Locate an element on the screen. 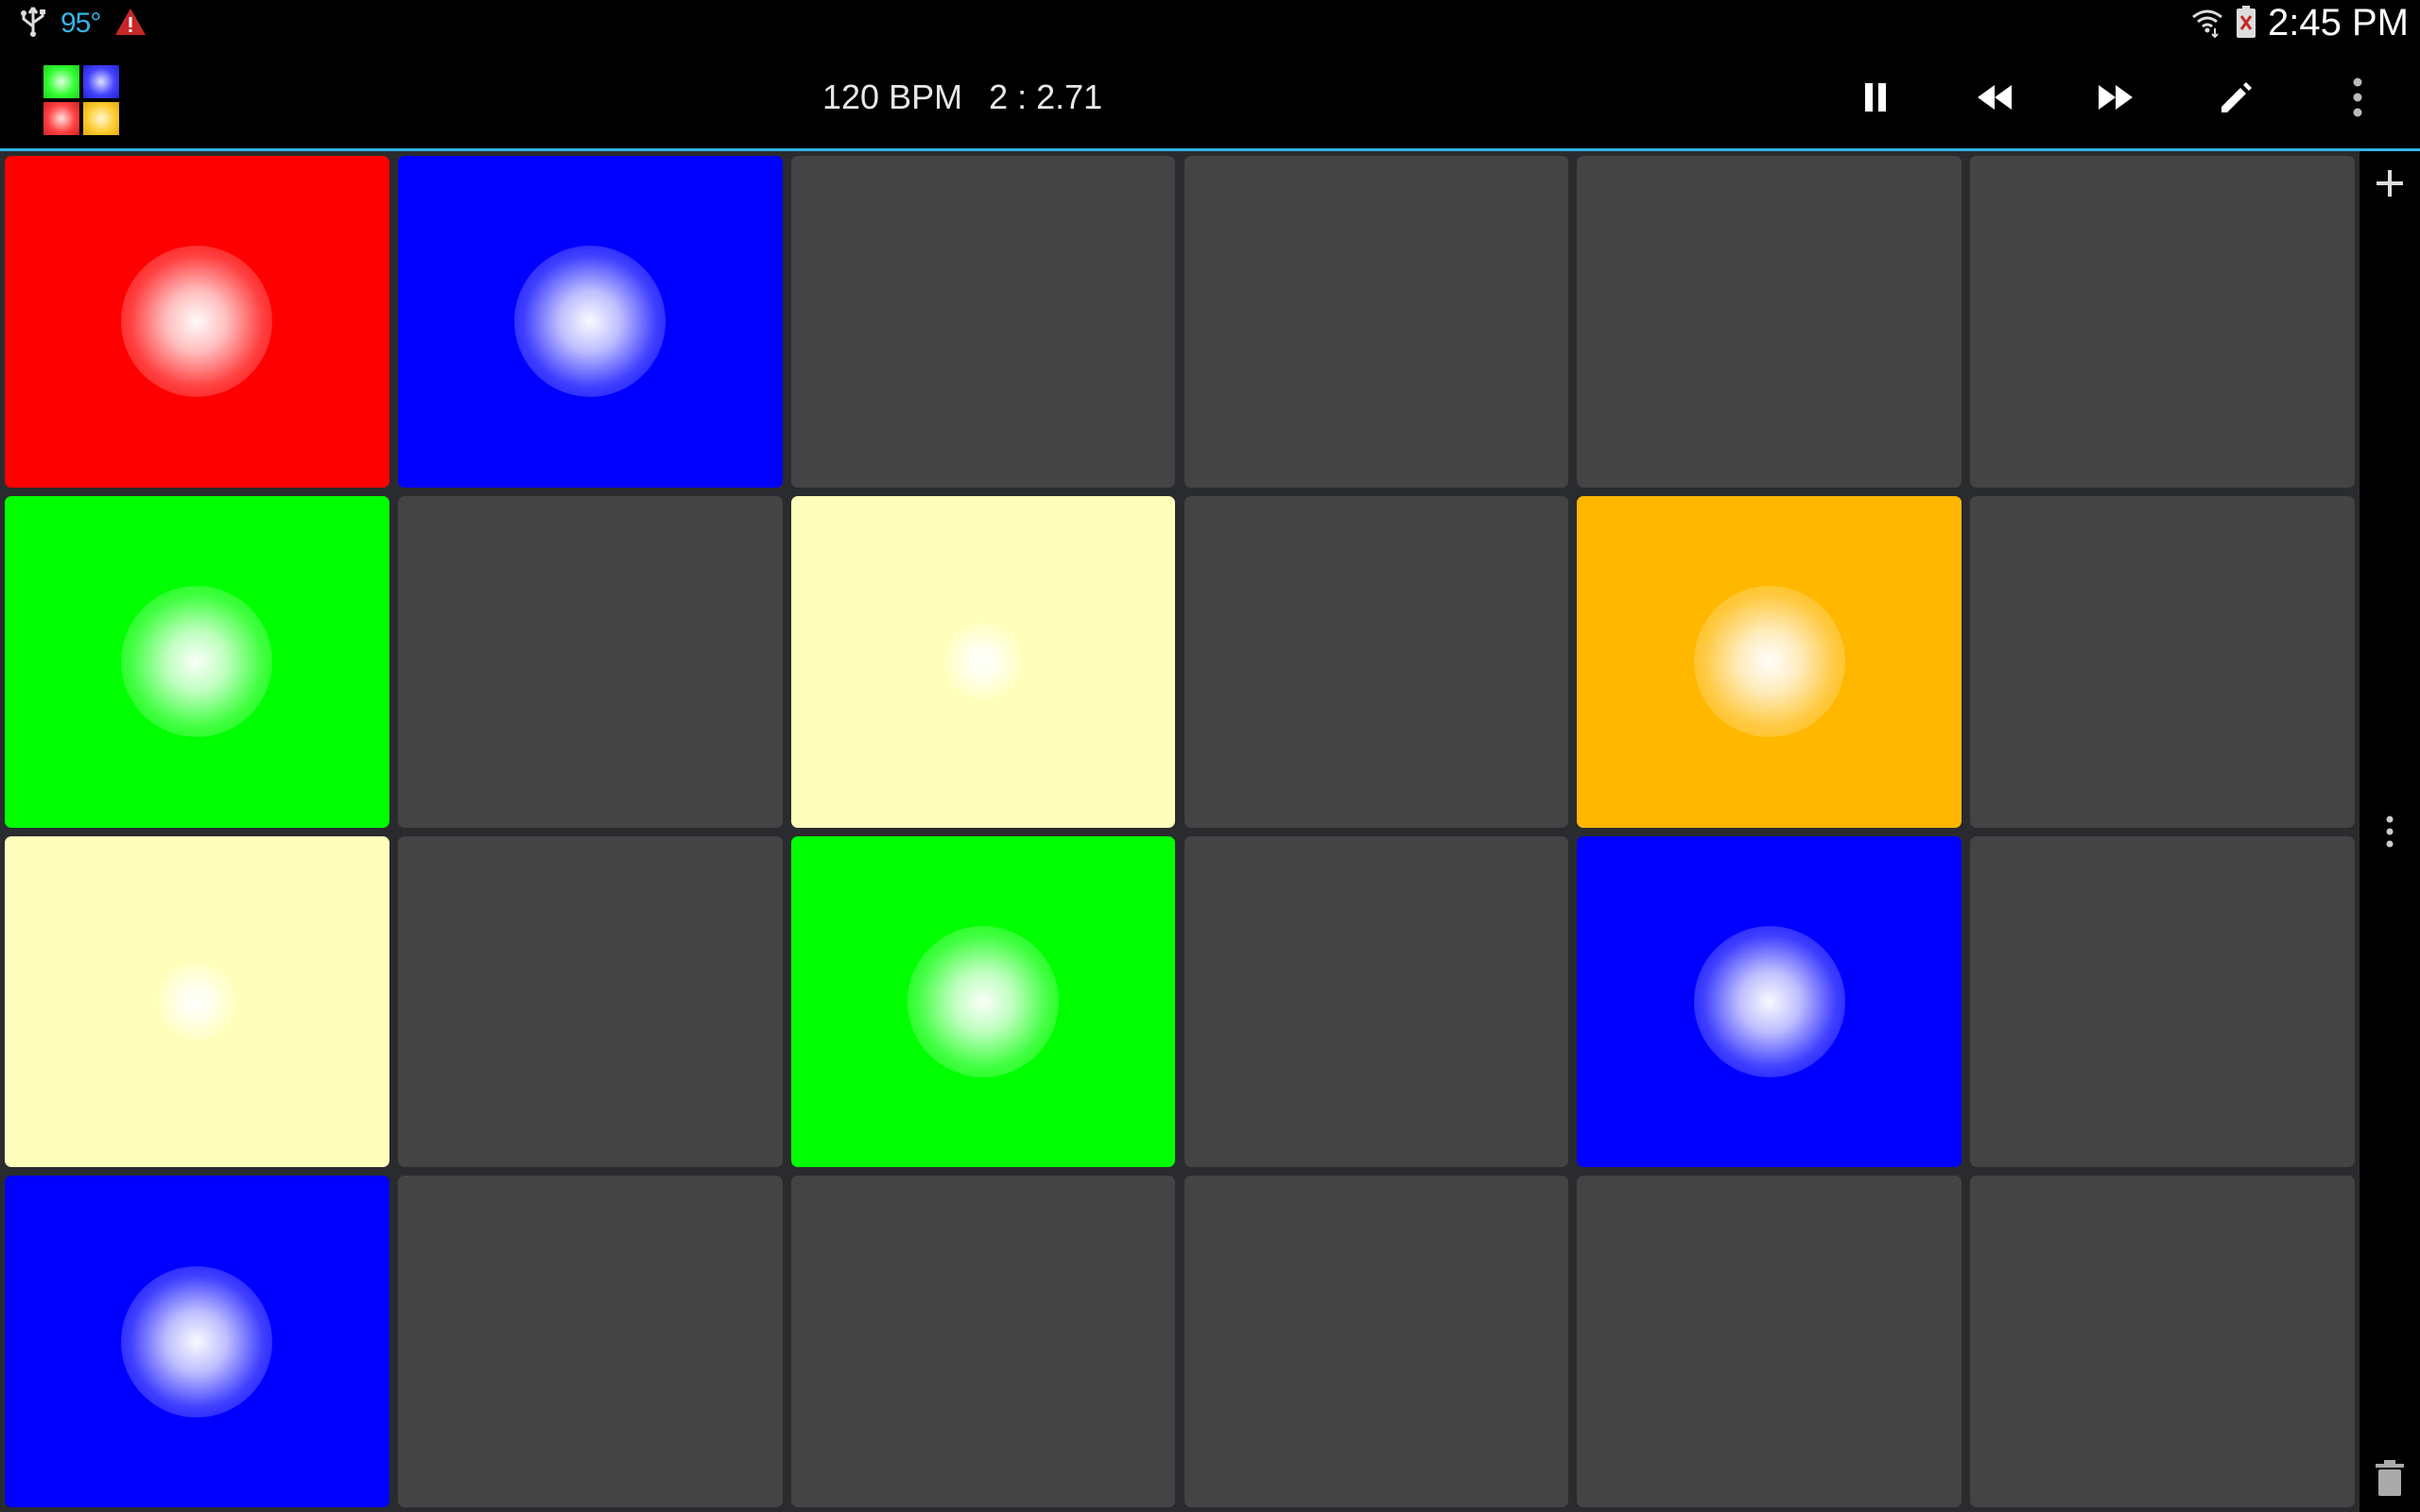 This screenshot has height=1512, width=2420. warning-icon is located at coordinates (130, 24).